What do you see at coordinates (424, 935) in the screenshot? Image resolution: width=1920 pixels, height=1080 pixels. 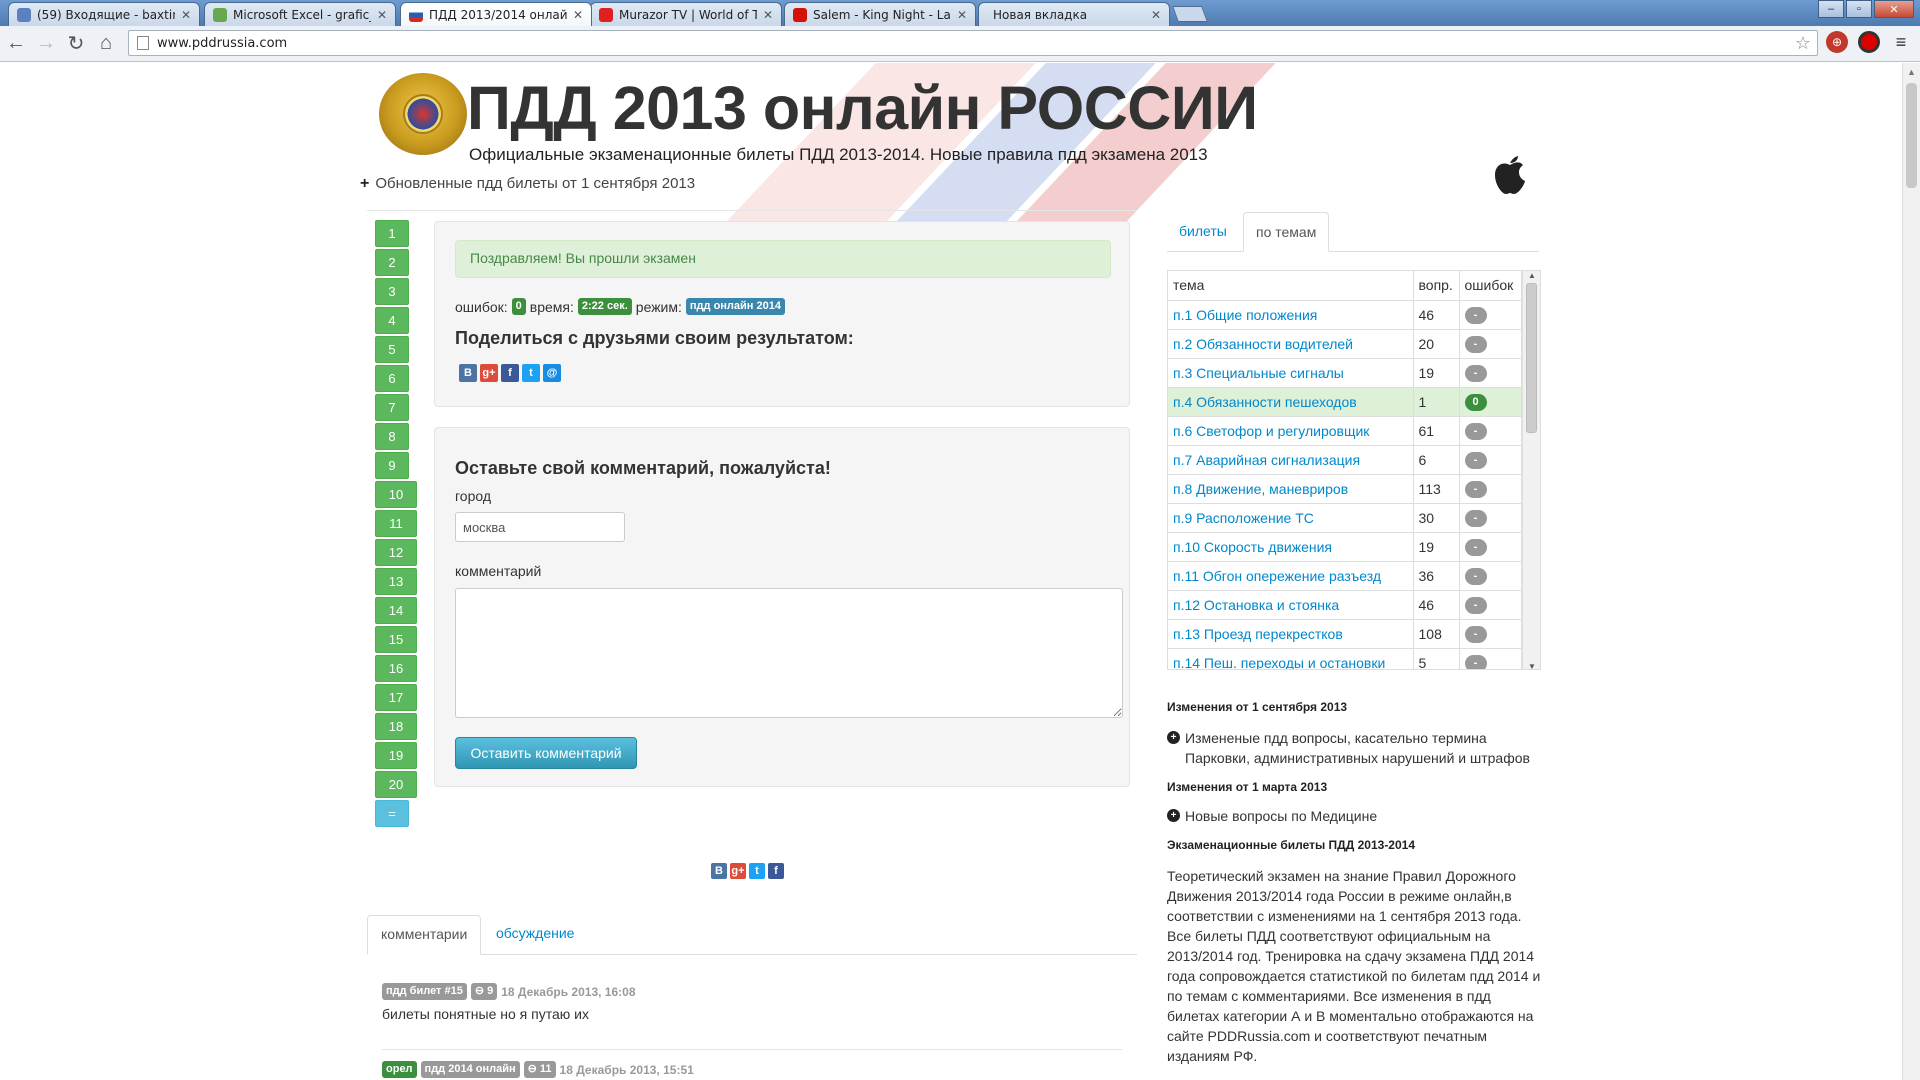 I see `tab-comments: комментарии` at bounding box center [424, 935].